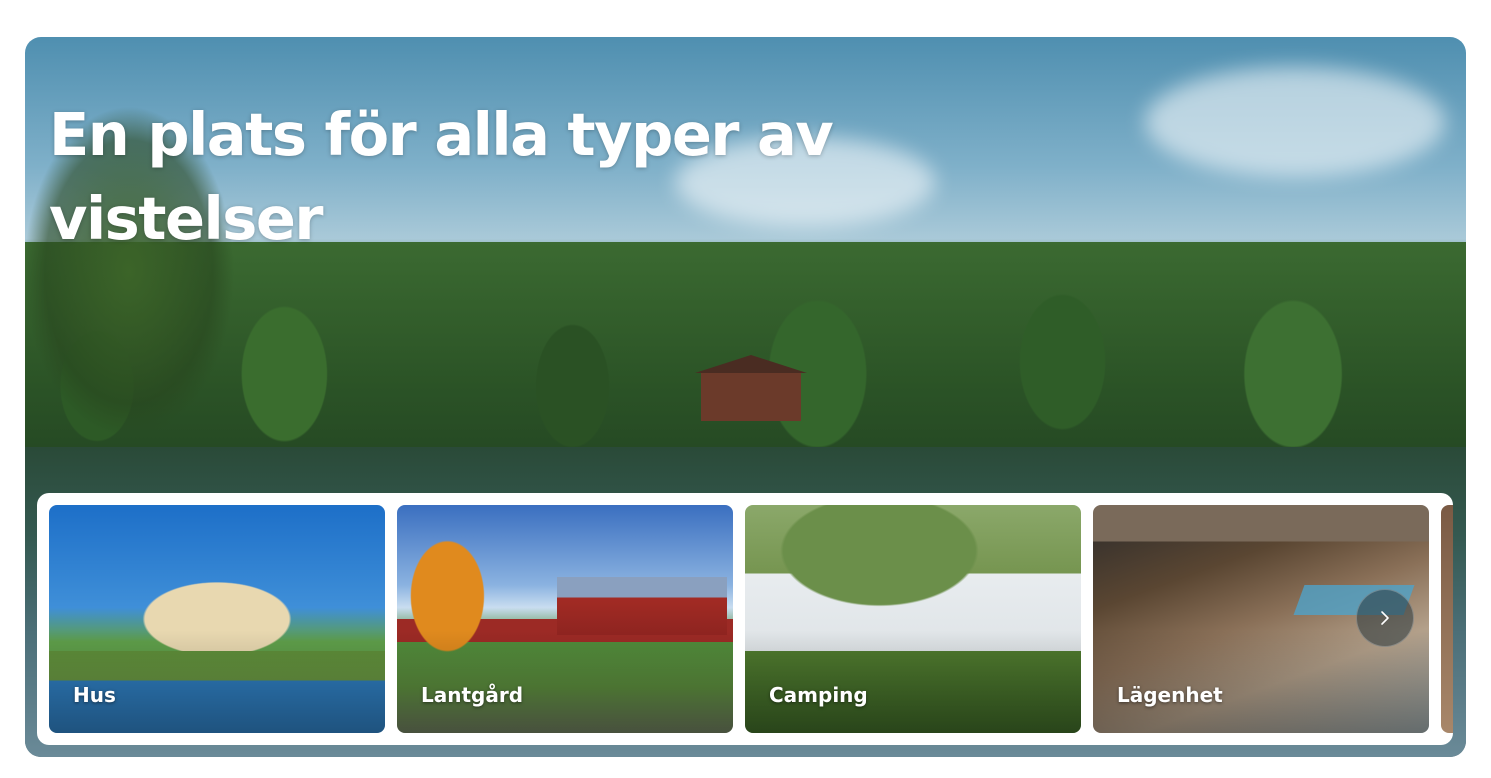 This screenshot has width=1491, height=778. I want to click on carousel-next-button, so click(1385, 618).